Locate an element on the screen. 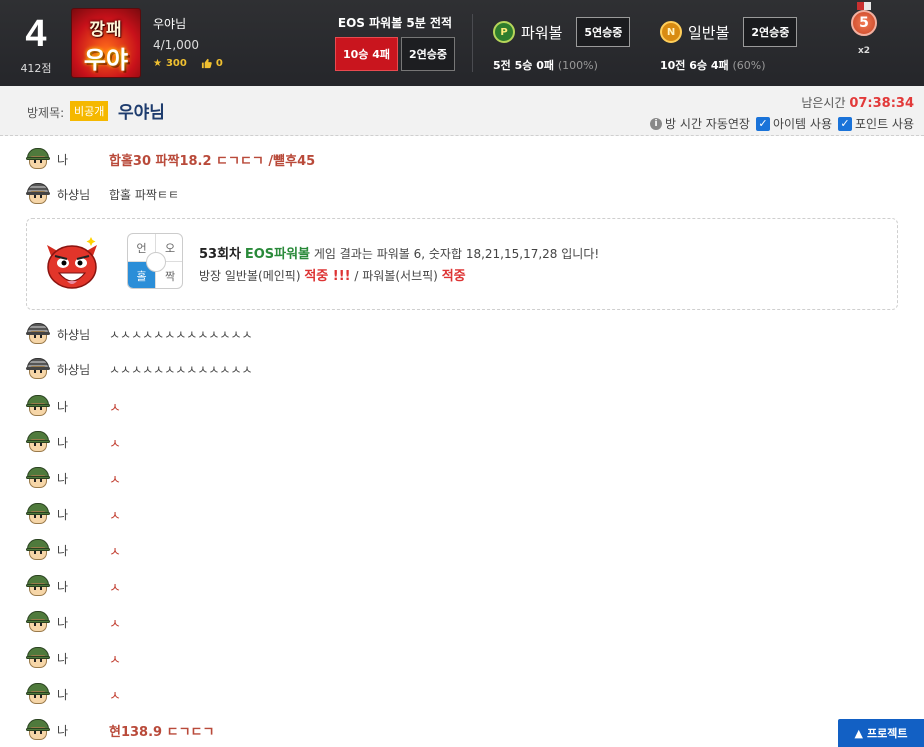 Image resolution: width=924 pixels, height=747 pixels. normalball-name: 일반볼 is located at coordinates (709, 32).